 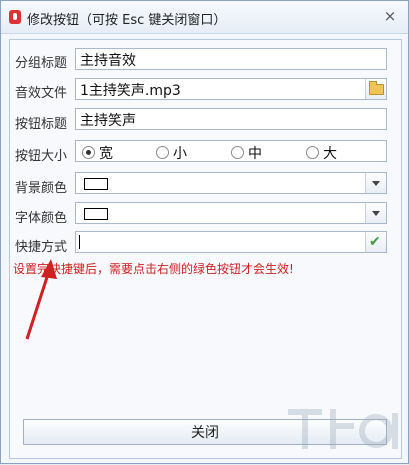 What do you see at coordinates (41, 299) in the screenshot?
I see `annotation-arrow-icon` at bounding box center [41, 299].